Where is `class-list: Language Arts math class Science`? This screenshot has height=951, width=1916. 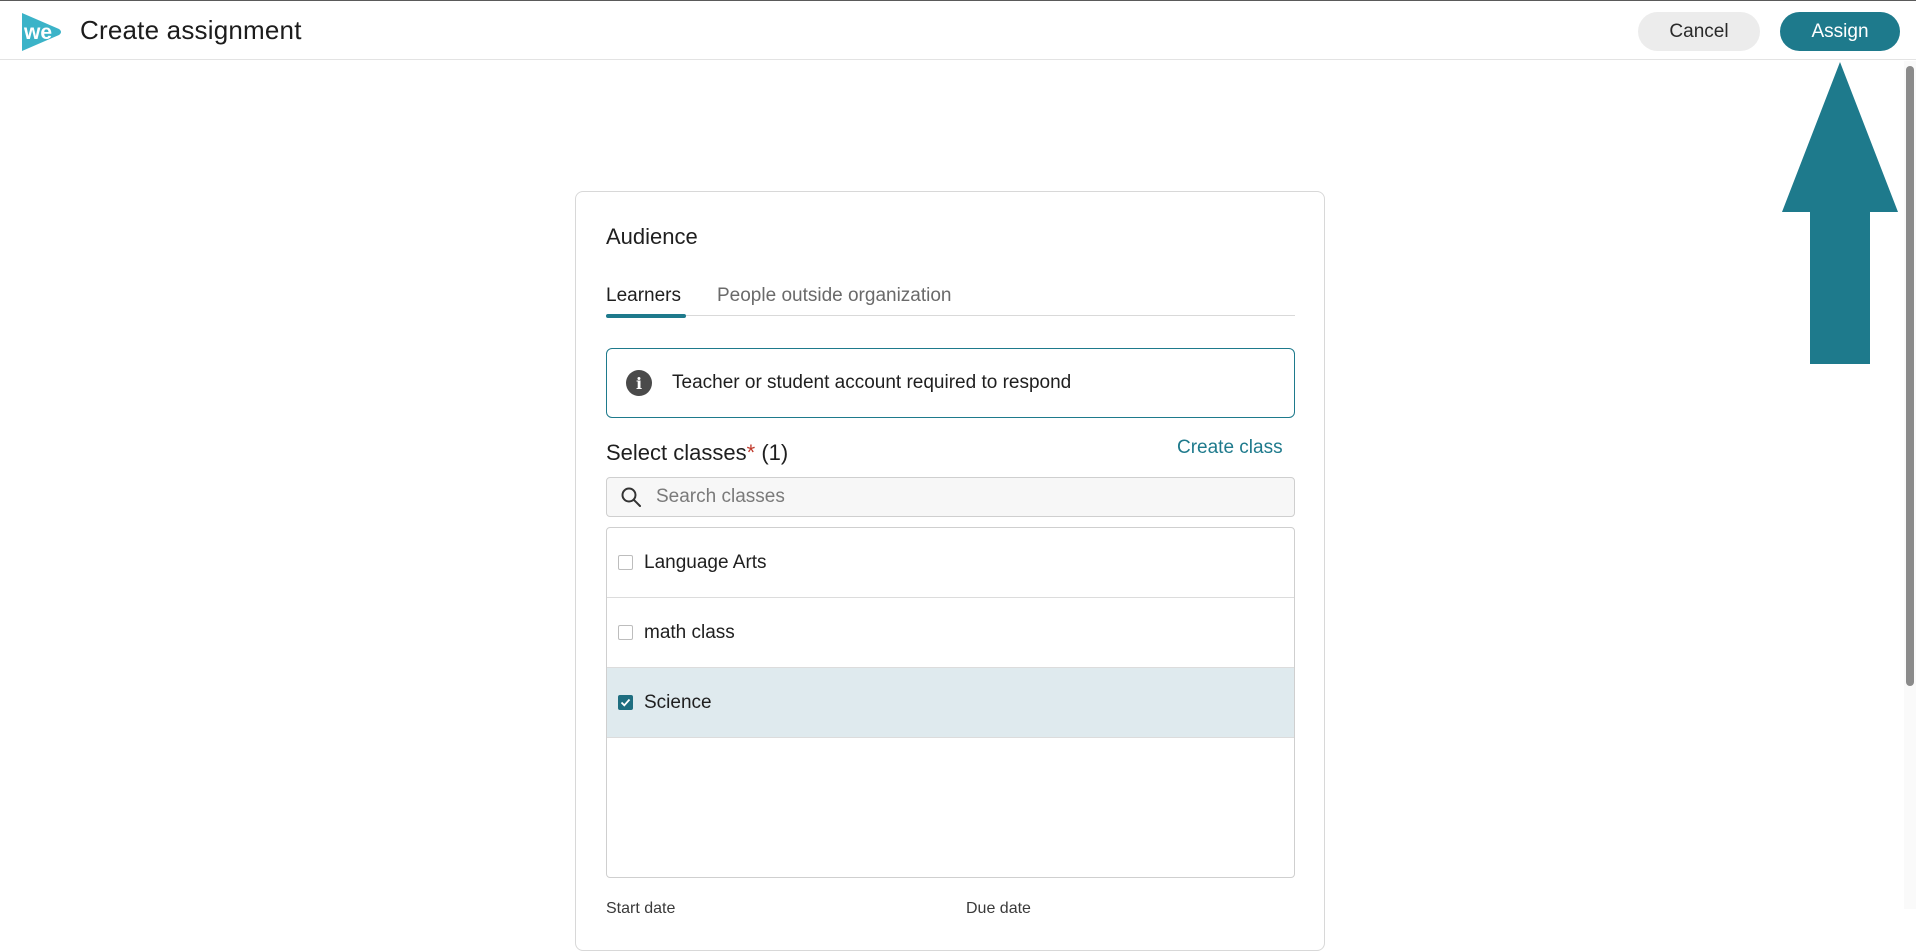 class-list: Language Arts math class Science is located at coordinates (950, 702).